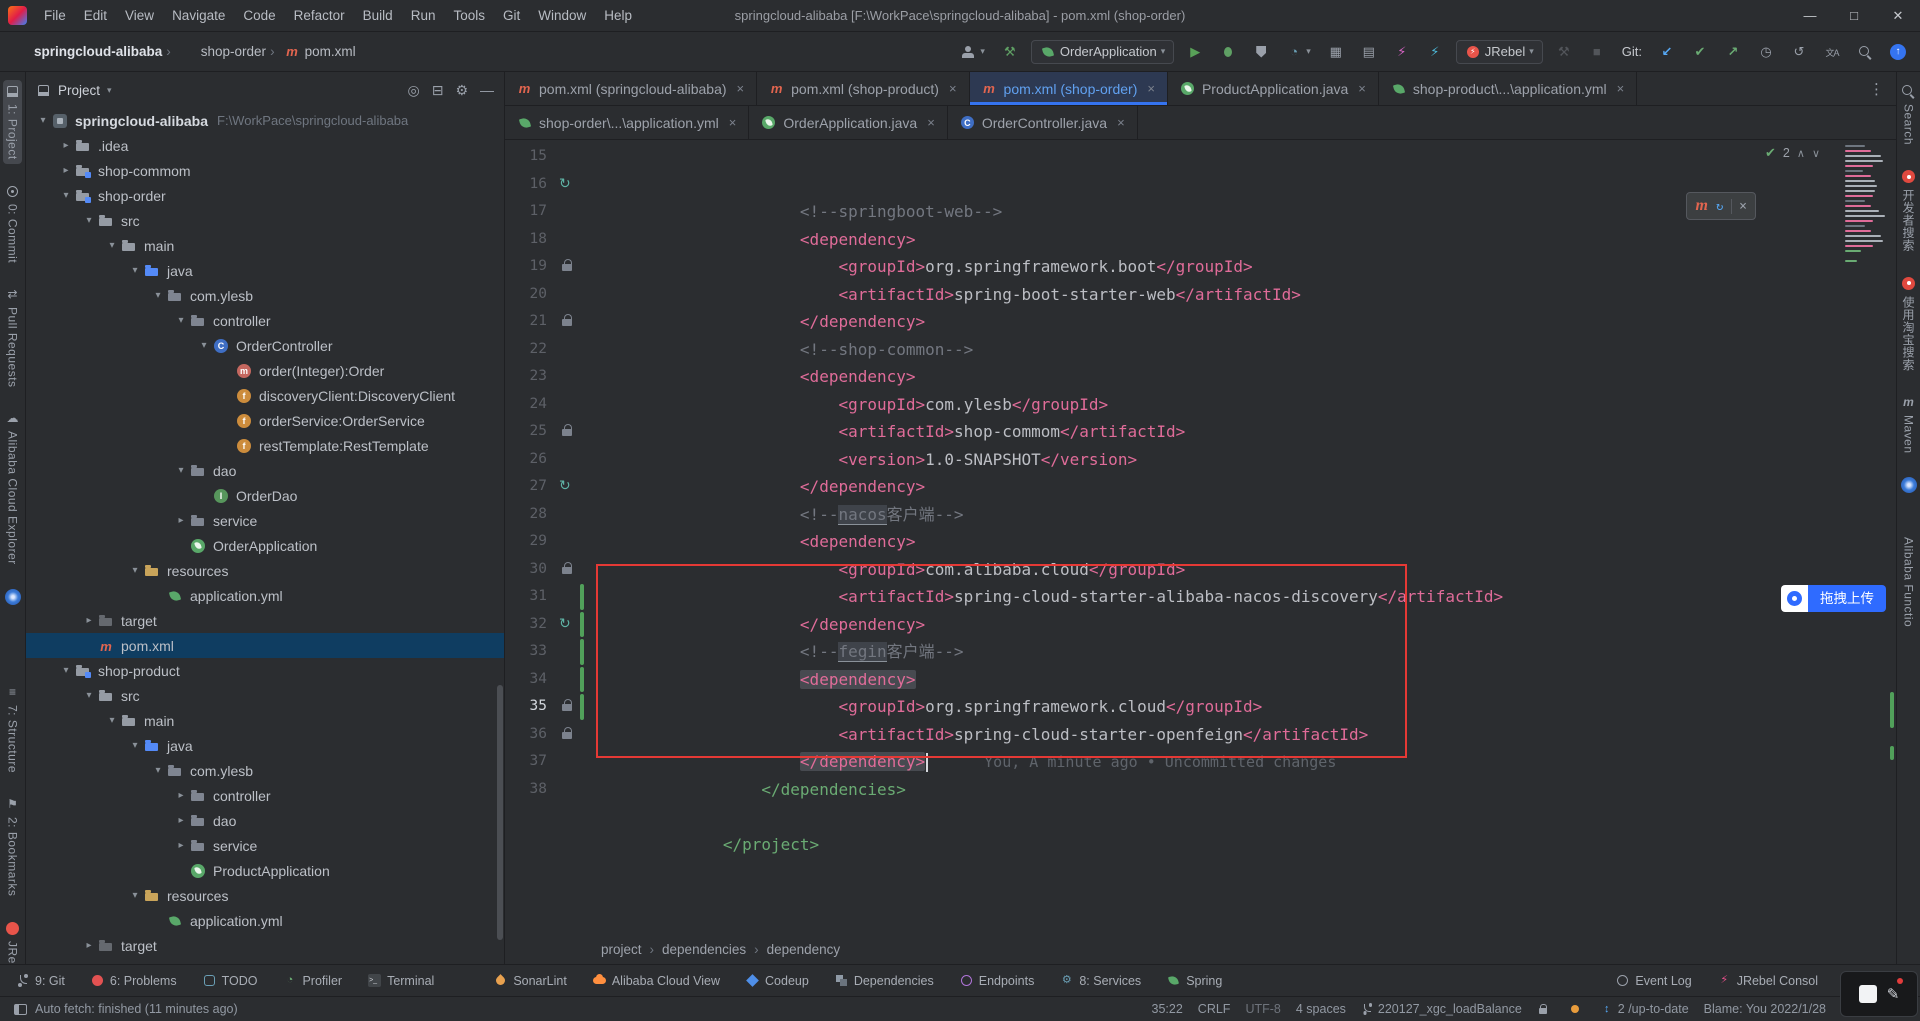 This screenshot has height=1021, width=1920. What do you see at coordinates (562, 15) in the screenshot?
I see `menu-item: Window` at bounding box center [562, 15].